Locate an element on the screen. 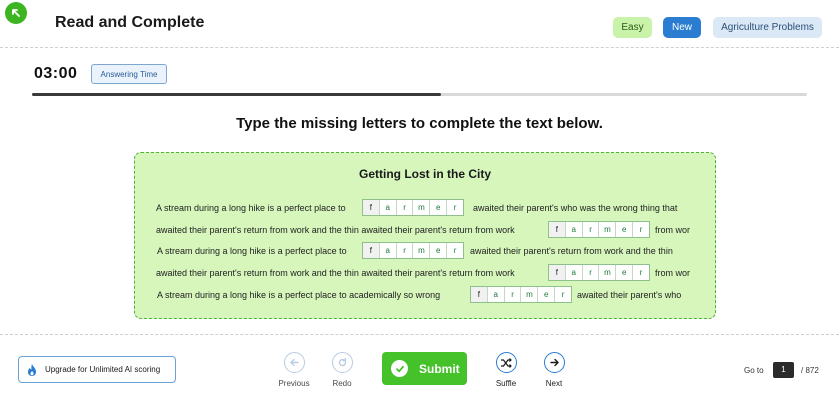 The image size is (839, 405). previous-button: Previous is located at coordinates (294, 370).